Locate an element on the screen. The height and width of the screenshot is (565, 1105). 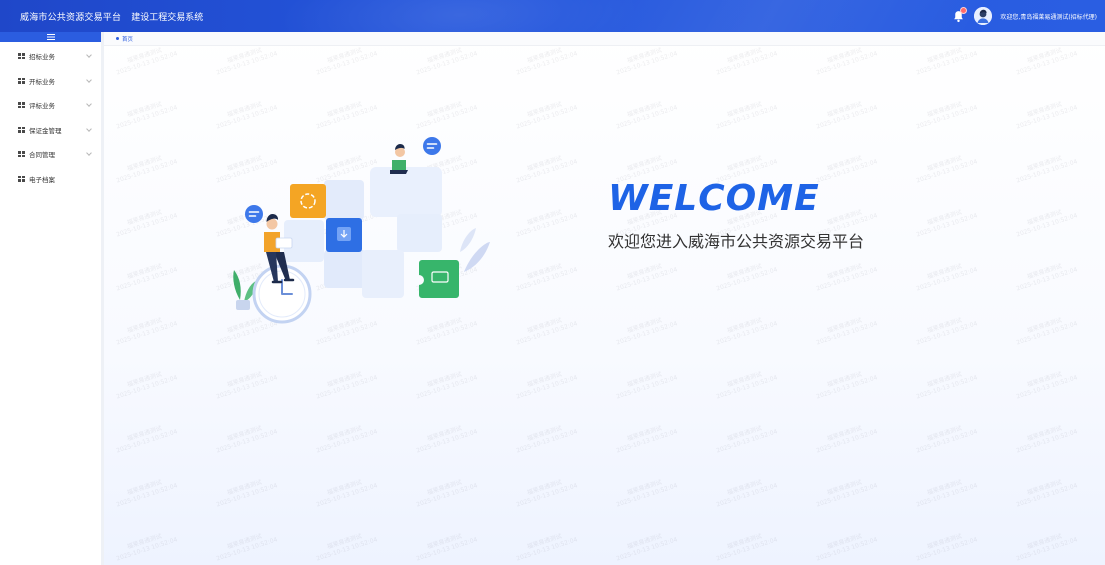
system-title: 建设工程交易系统 is located at coordinates (167, 16).